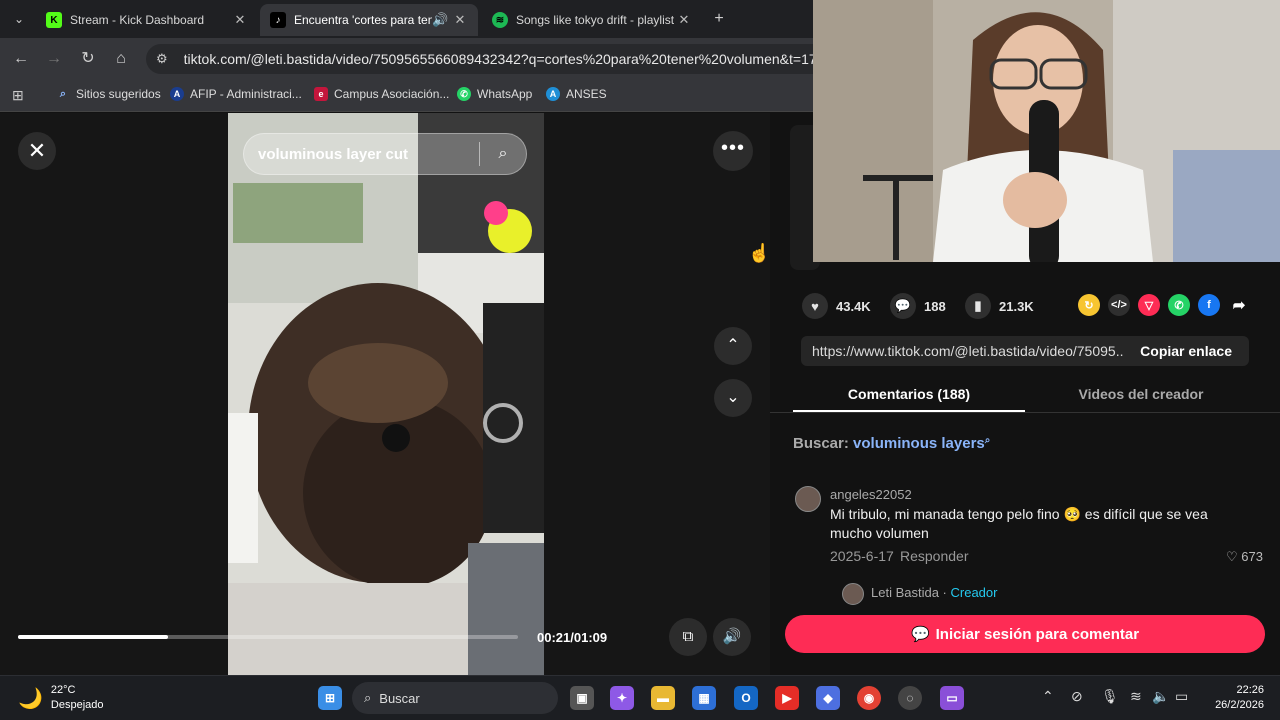 The height and width of the screenshot is (720, 1280). What do you see at coordinates (595, 20) in the screenshot?
I see `tab-title: Songs like tokyo drift - playlist` at bounding box center [595, 20].